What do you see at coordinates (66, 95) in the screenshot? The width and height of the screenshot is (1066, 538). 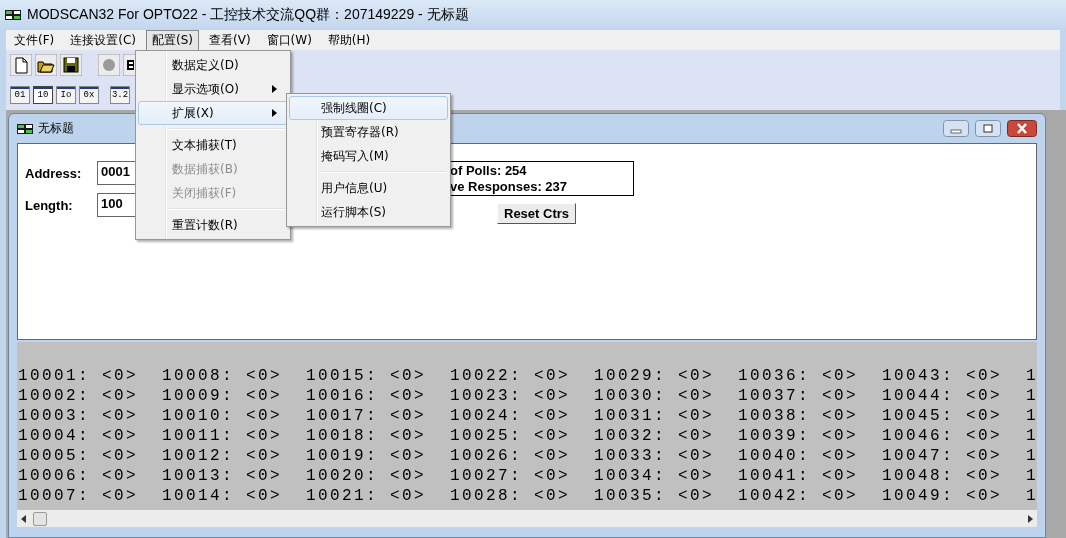 I see `view-button: Io` at bounding box center [66, 95].